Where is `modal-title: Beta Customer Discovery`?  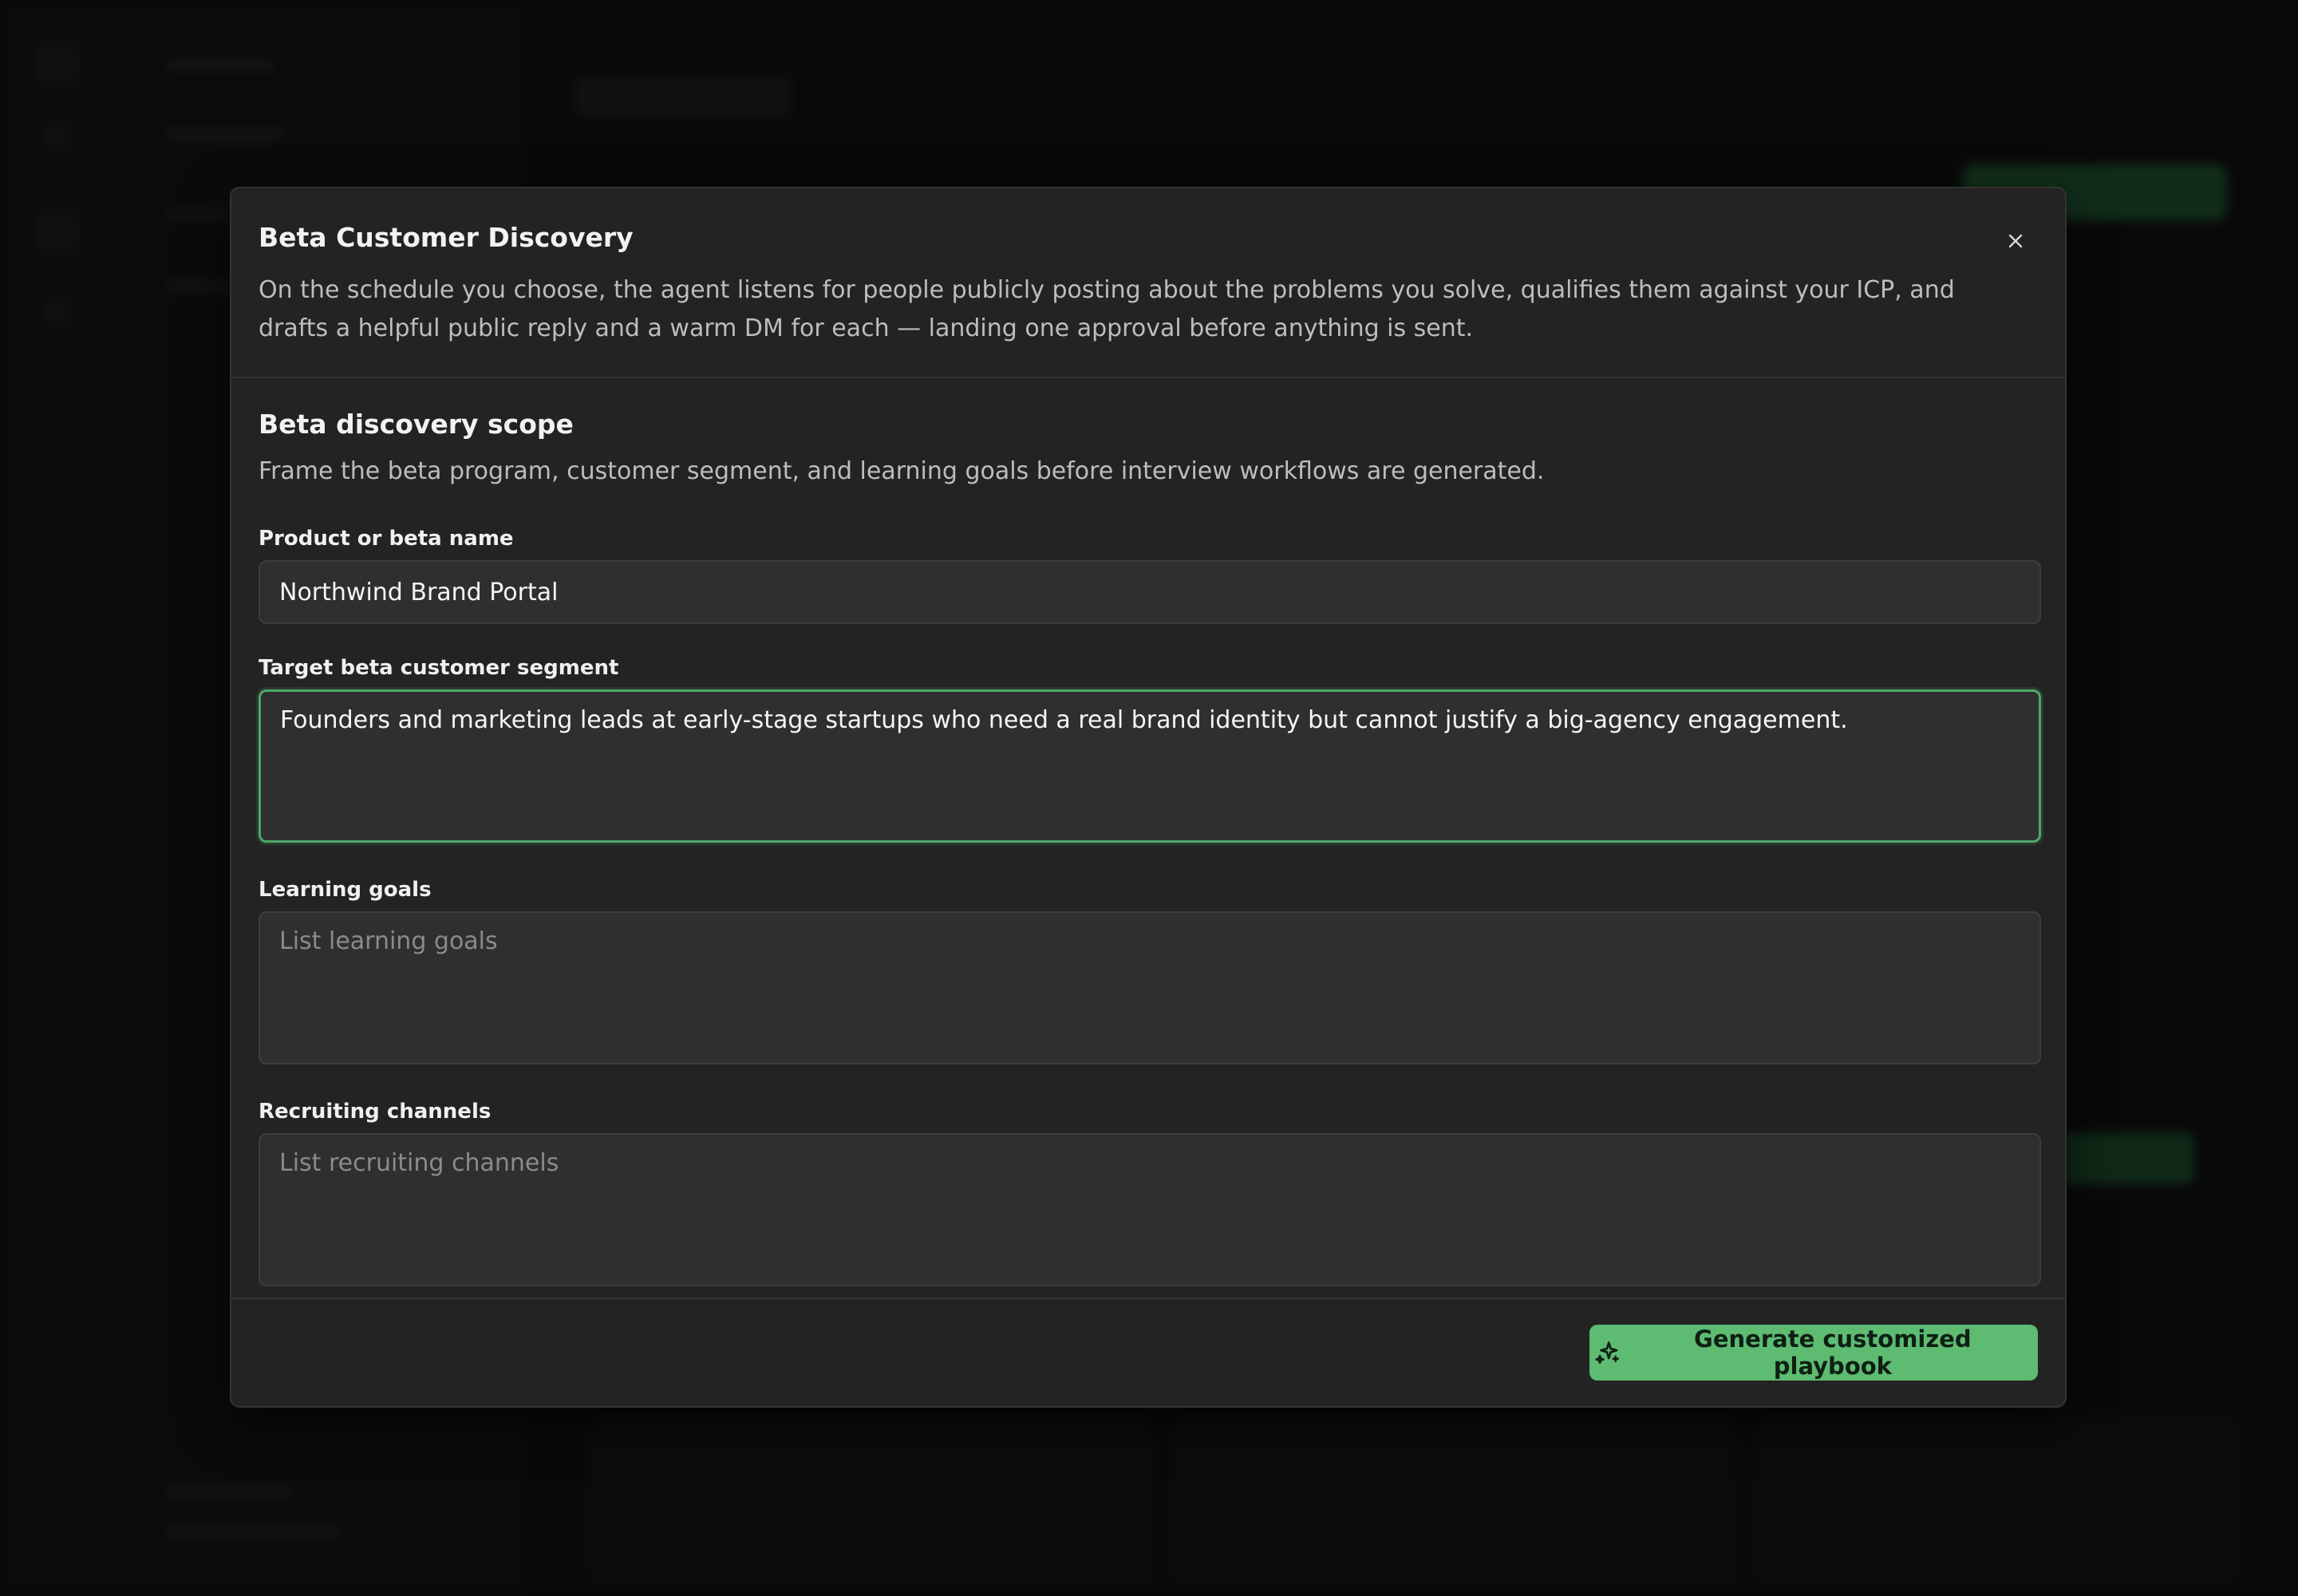 modal-title: Beta Customer Discovery is located at coordinates (446, 237).